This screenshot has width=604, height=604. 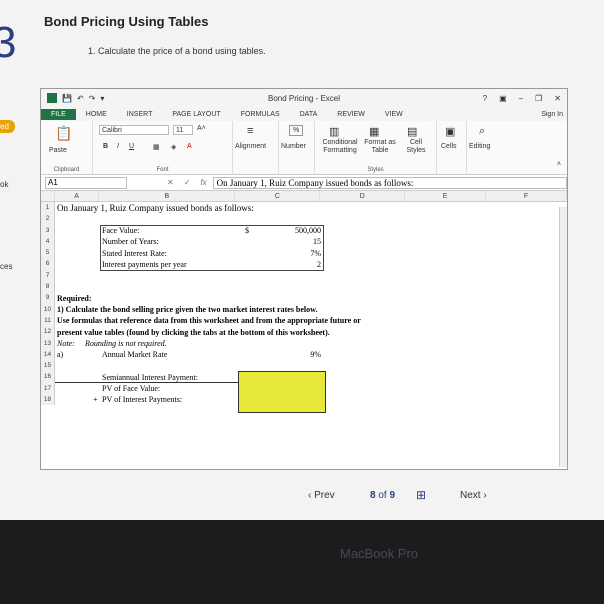 I want to click on cell-styles-icon: ▤, so click(x=412, y=131).